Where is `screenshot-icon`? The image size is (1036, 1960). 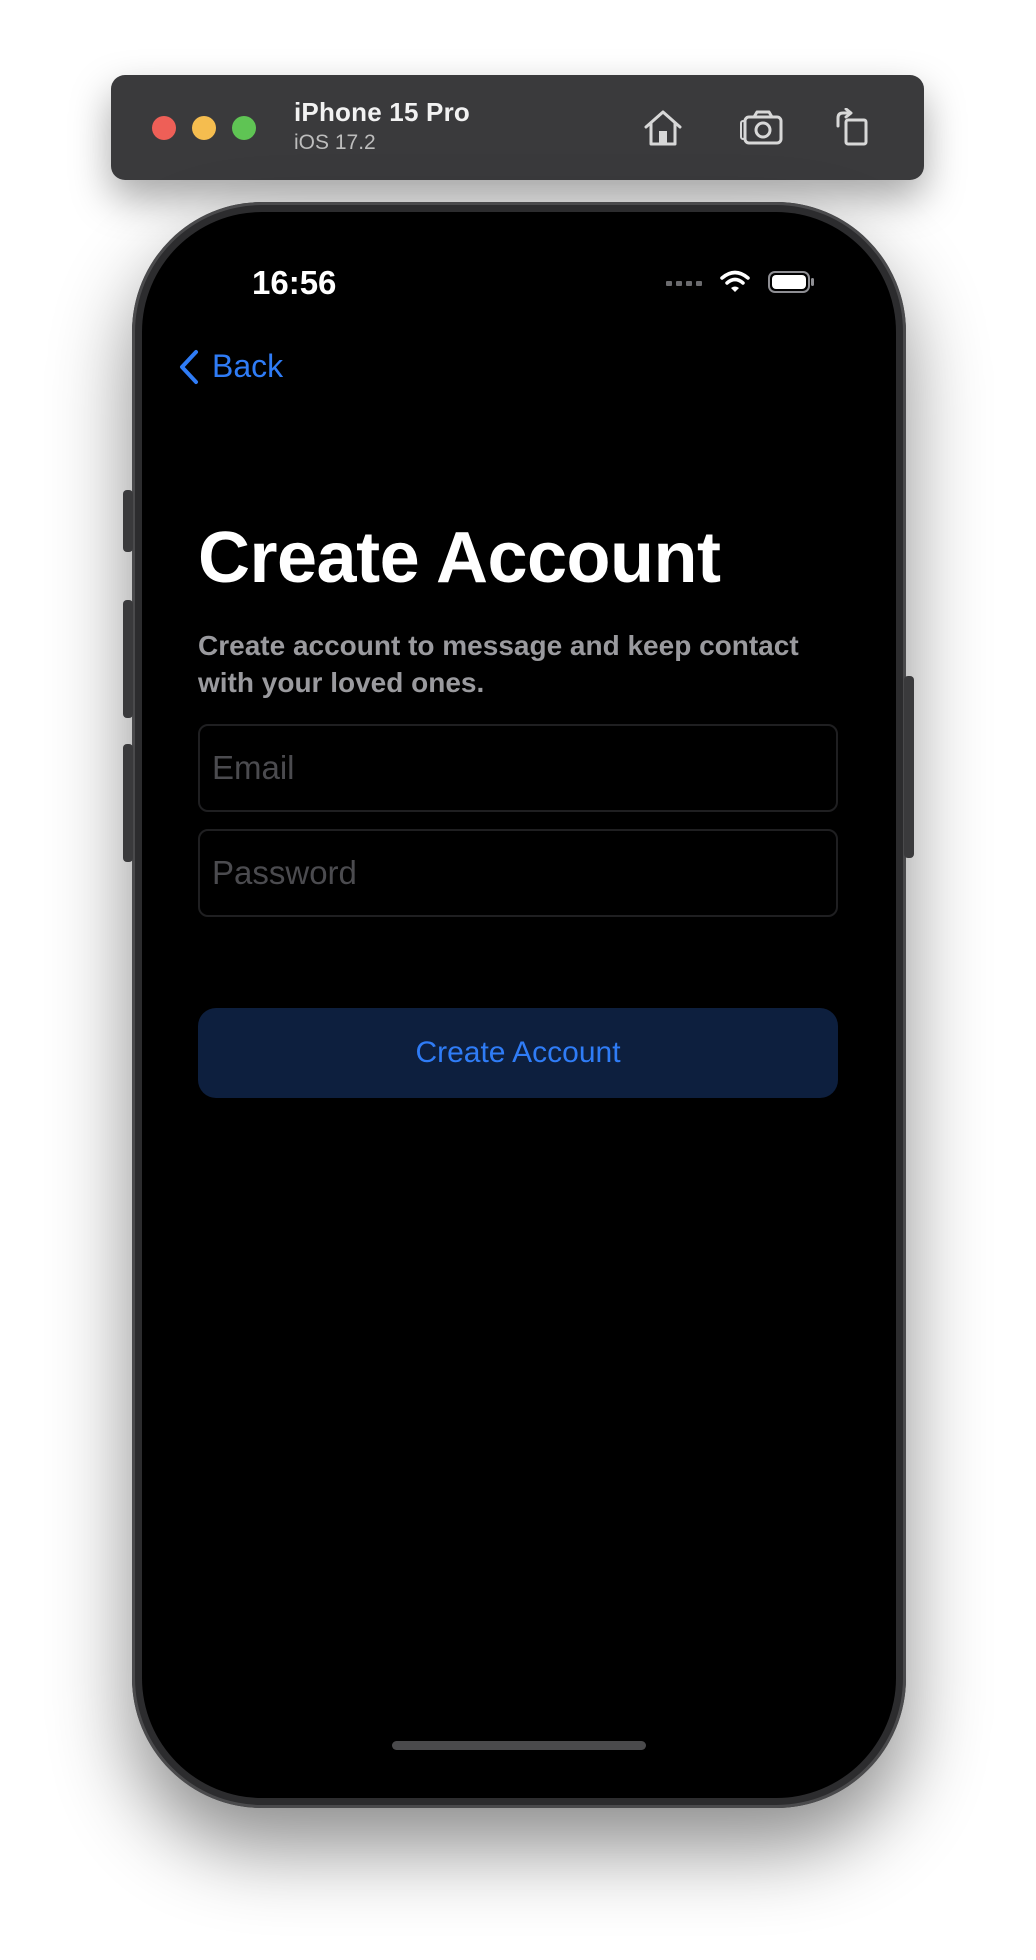 screenshot-icon is located at coordinates (761, 127).